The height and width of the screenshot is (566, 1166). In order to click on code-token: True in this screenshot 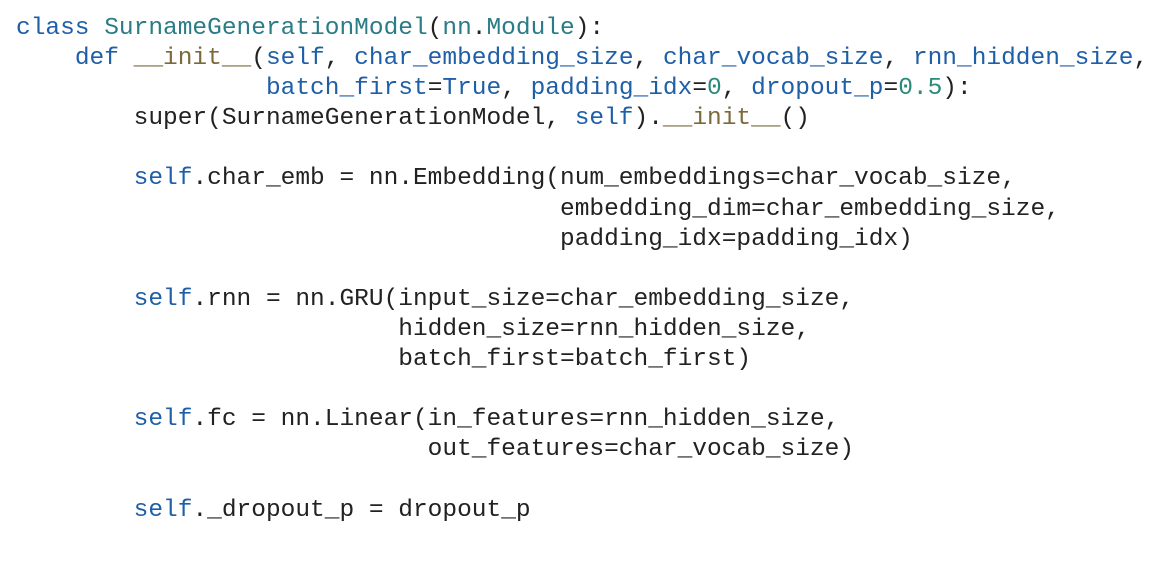, I will do `click(472, 89)`.